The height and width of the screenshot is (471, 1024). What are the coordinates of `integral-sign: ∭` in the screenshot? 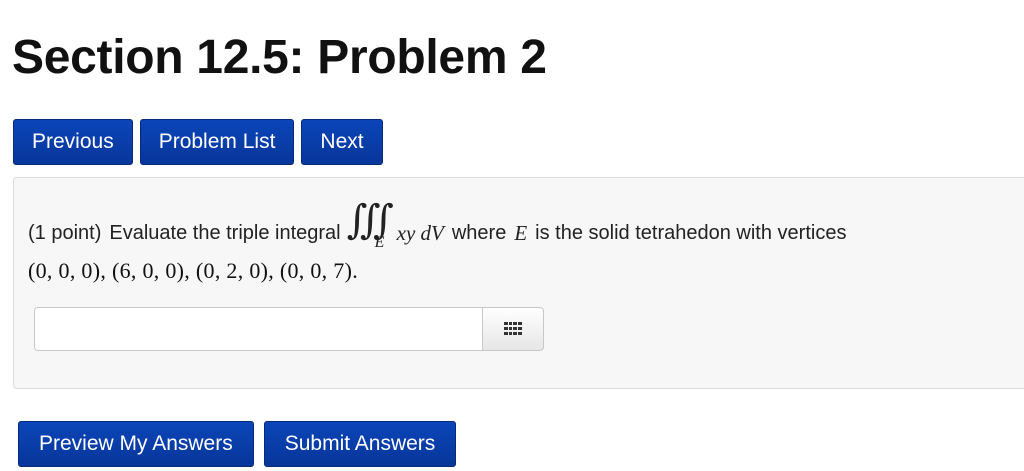 It's located at (370, 220).